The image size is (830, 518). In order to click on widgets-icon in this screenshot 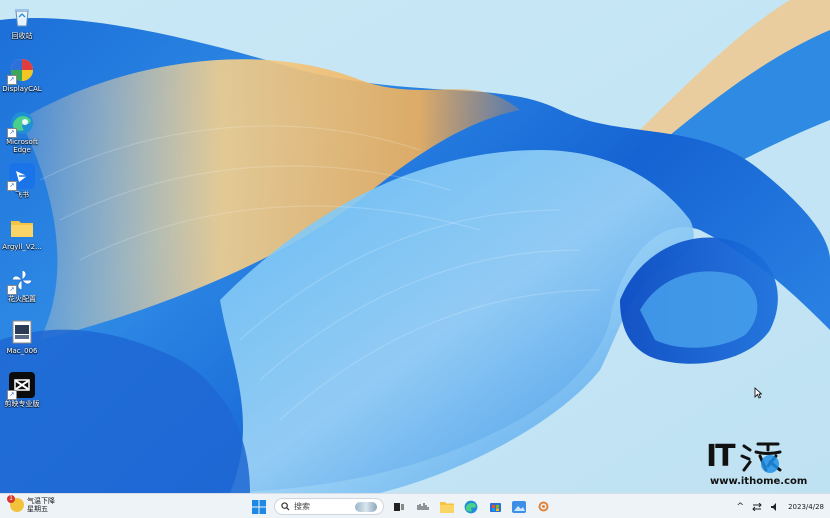, I will do `click(423, 506)`.